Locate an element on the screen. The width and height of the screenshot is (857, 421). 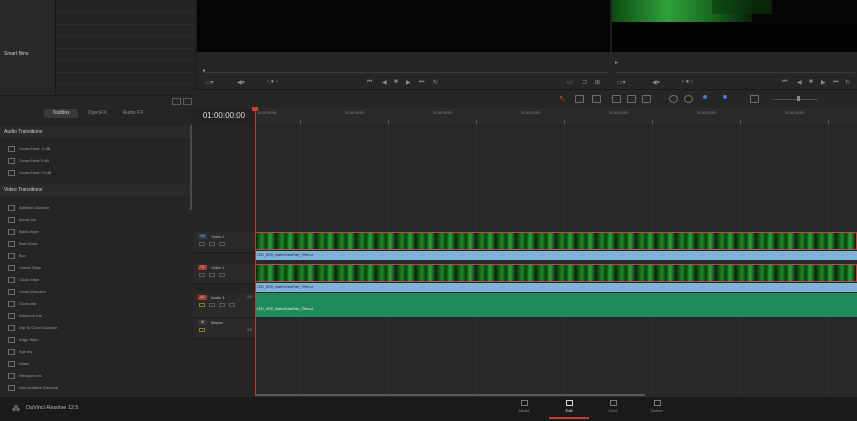
stop-icon: ■ is located at coordinates (396, 82).